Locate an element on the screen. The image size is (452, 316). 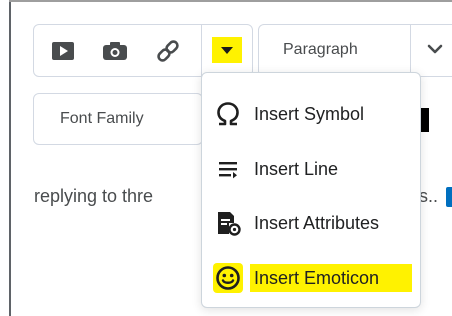
menu-item-insert-symbol: Insert Symbol is located at coordinates (311, 114).